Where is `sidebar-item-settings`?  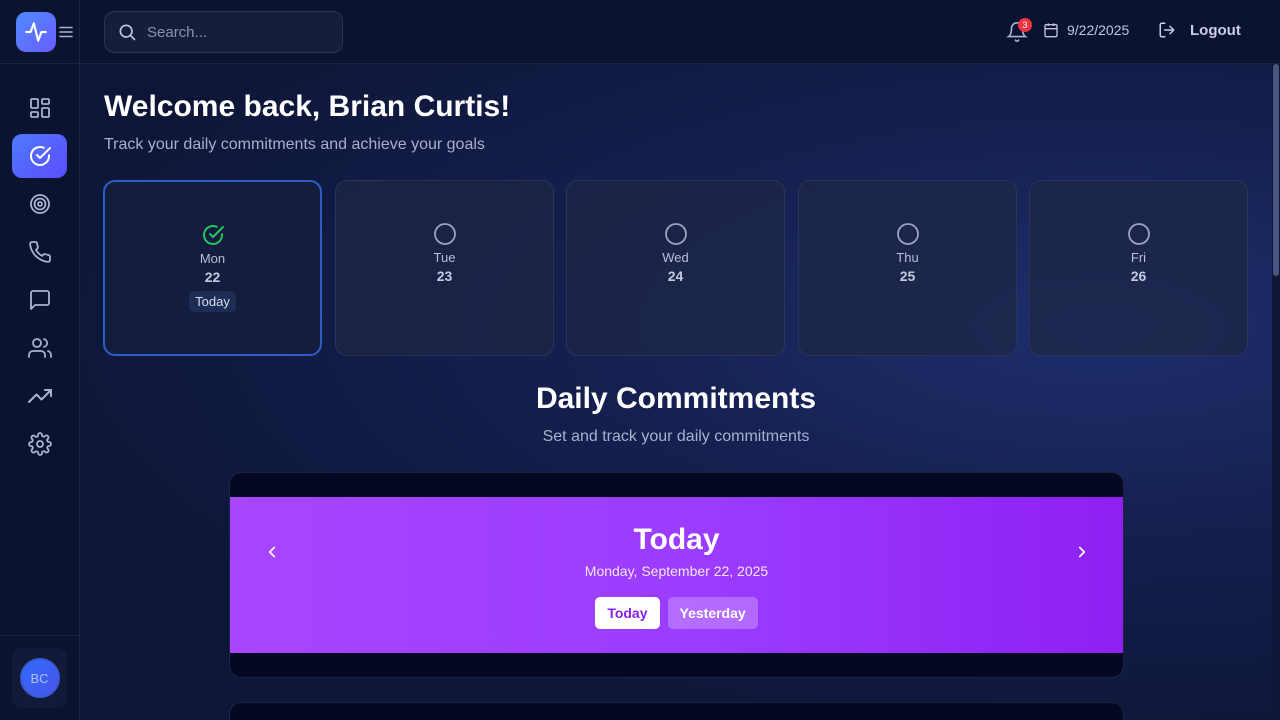 sidebar-item-settings is located at coordinates (39, 444).